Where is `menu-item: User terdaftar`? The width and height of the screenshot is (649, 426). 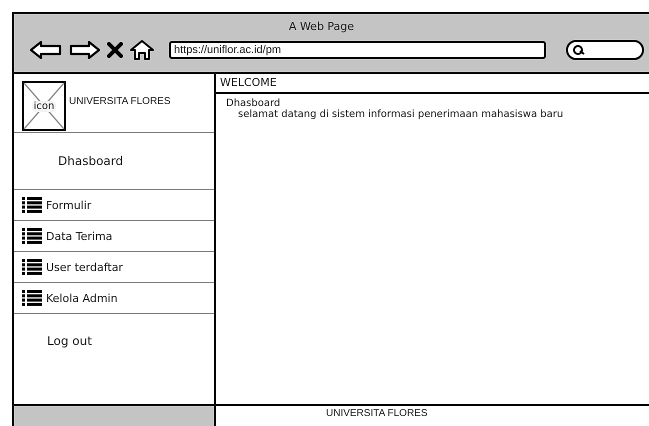
menu-item: User terdaftar is located at coordinates (114, 268).